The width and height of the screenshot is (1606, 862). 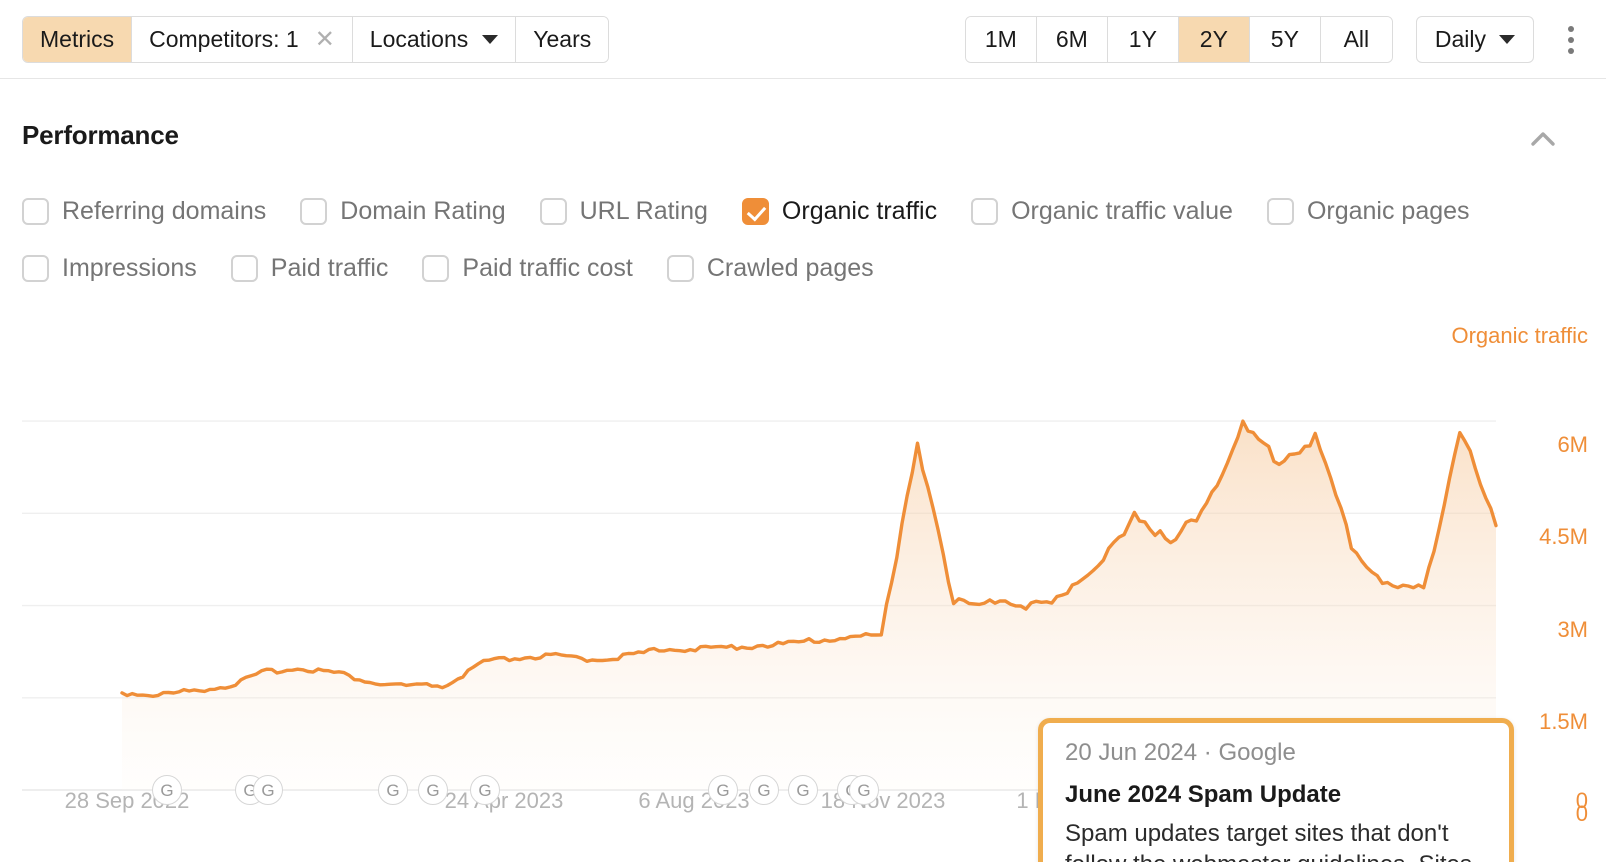 What do you see at coordinates (1143, 39) in the screenshot?
I see `range-1y: 1Y` at bounding box center [1143, 39].